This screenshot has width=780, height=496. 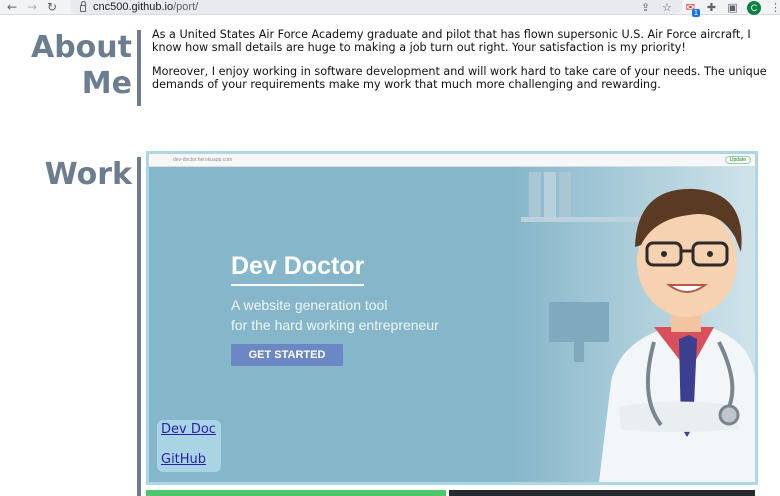 I want to click on reload-icon: ↻, so click(x=52, y=7).